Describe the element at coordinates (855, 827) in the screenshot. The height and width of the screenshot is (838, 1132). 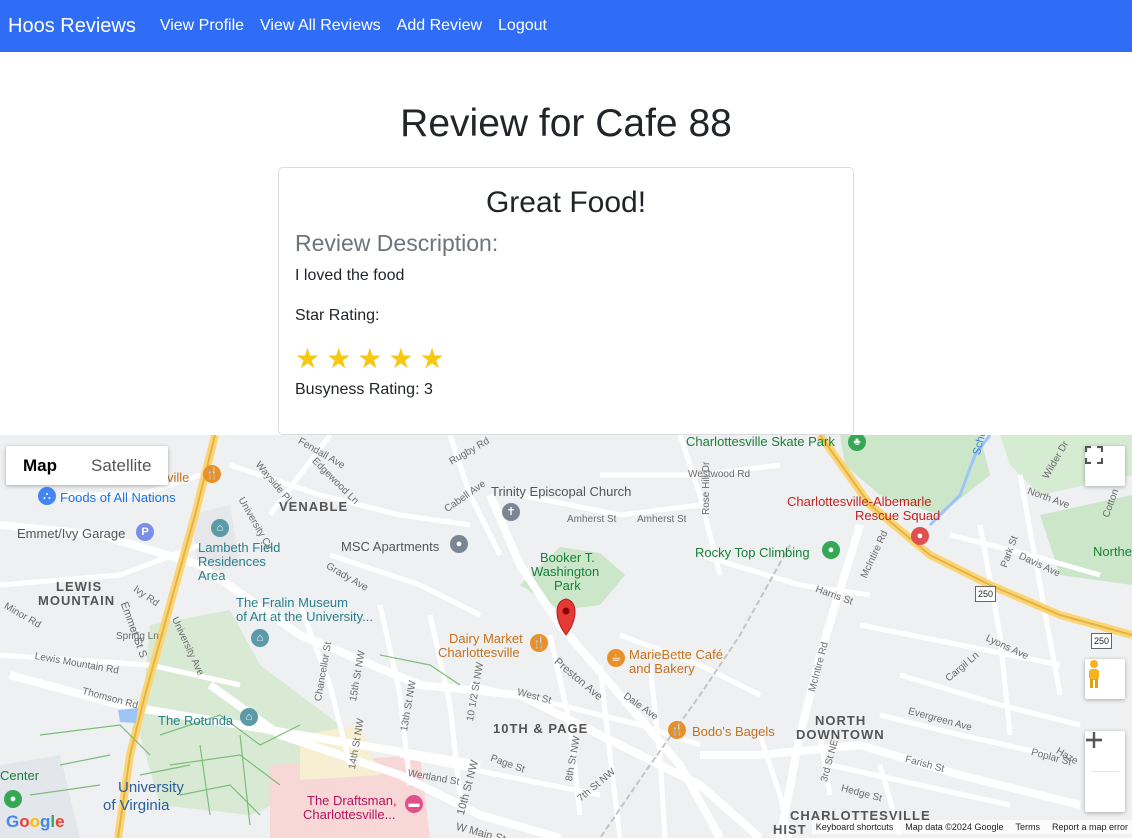
I see `keyboard-shortcuts-link: Keyboard shortcuts` at that location.